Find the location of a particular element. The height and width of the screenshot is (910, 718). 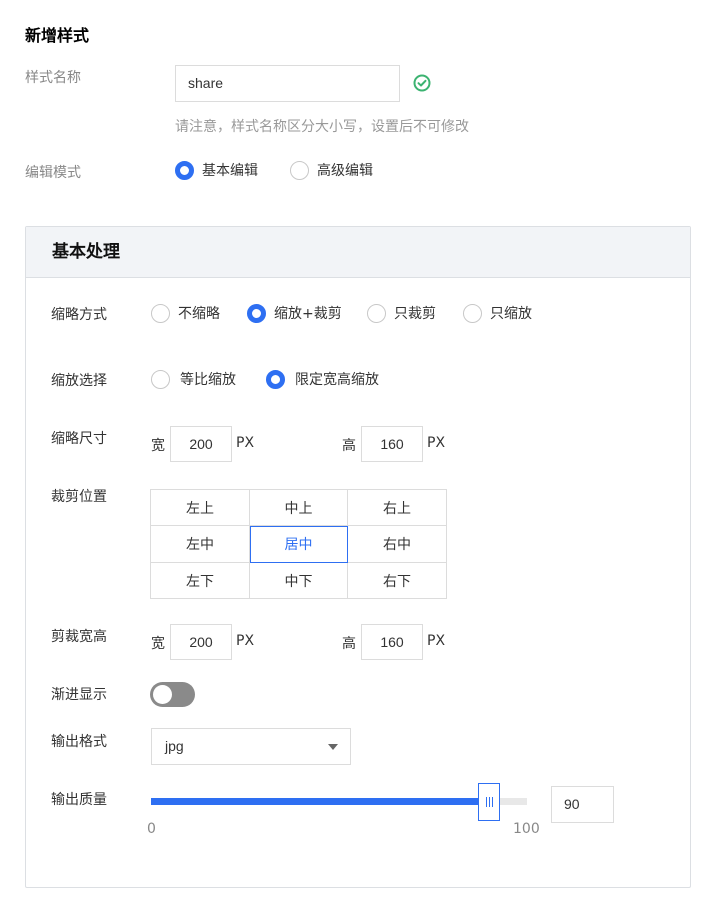

check-circle-icon is located at coordinates (422, 83).